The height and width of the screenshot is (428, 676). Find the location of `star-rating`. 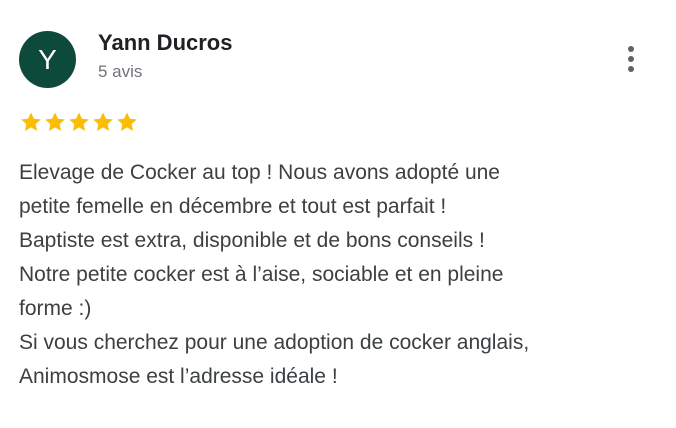

star-rating is located at coordinates (79, 122).